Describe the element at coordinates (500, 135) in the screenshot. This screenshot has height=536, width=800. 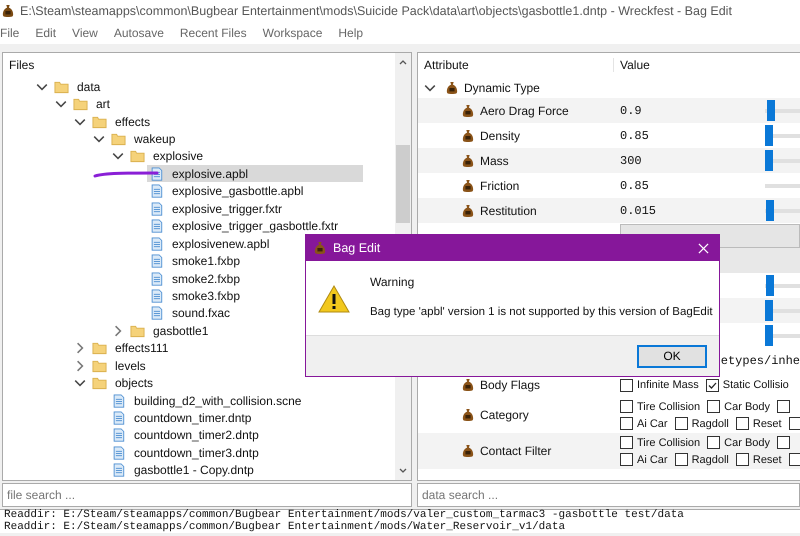
I see `attribute-name: Density` at that location.